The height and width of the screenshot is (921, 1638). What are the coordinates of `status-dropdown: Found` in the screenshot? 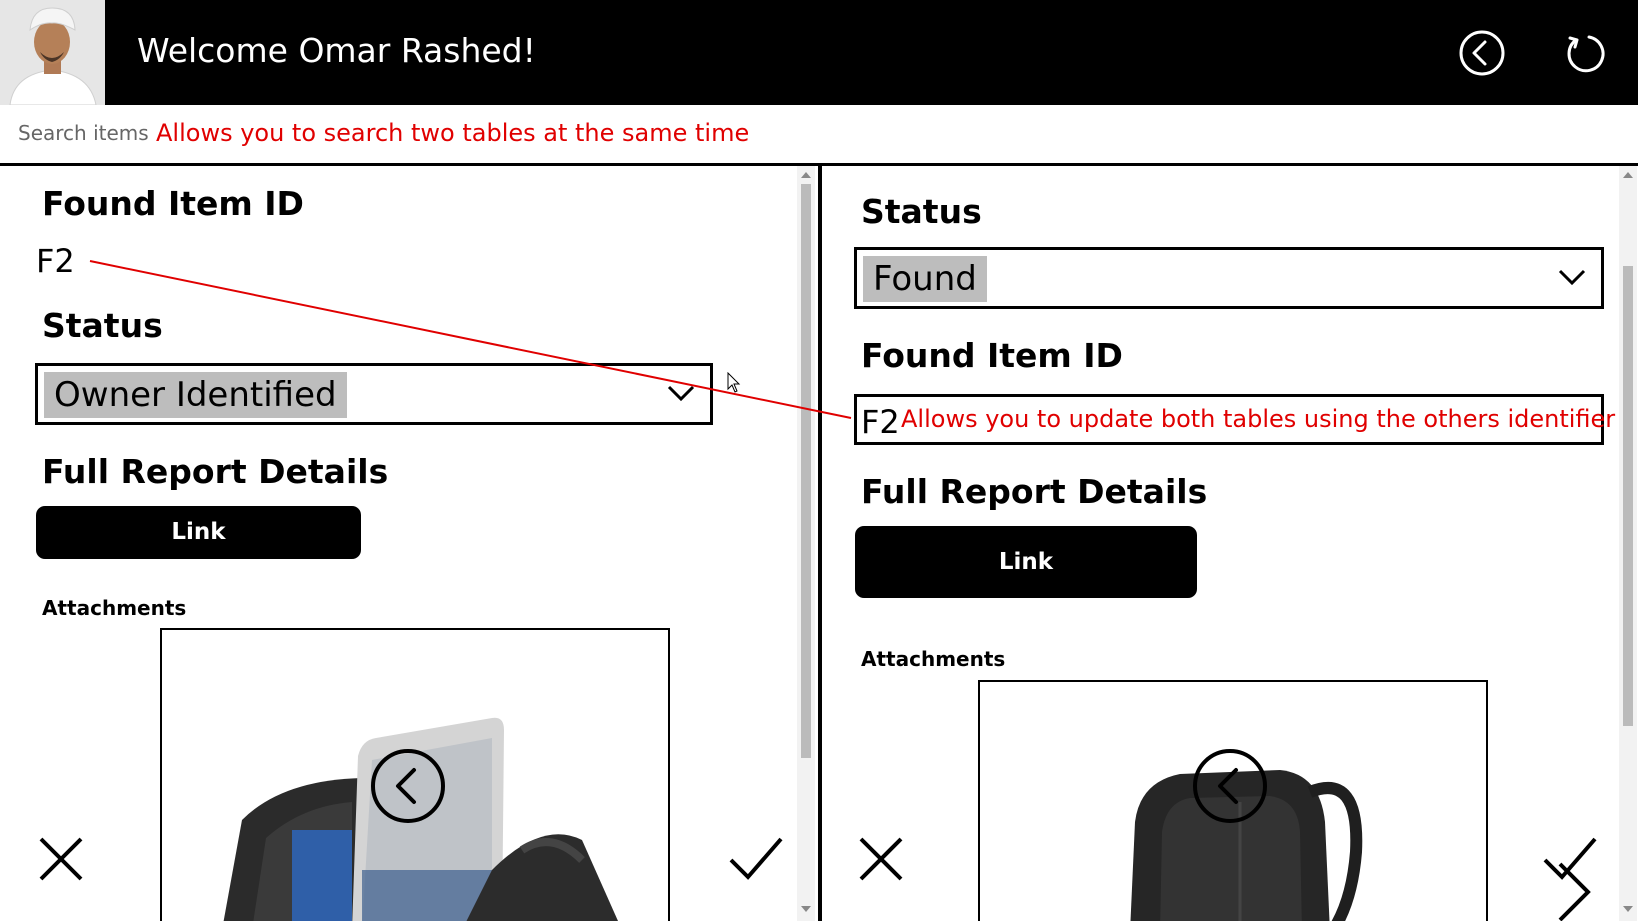 It's located at (1229, 278).